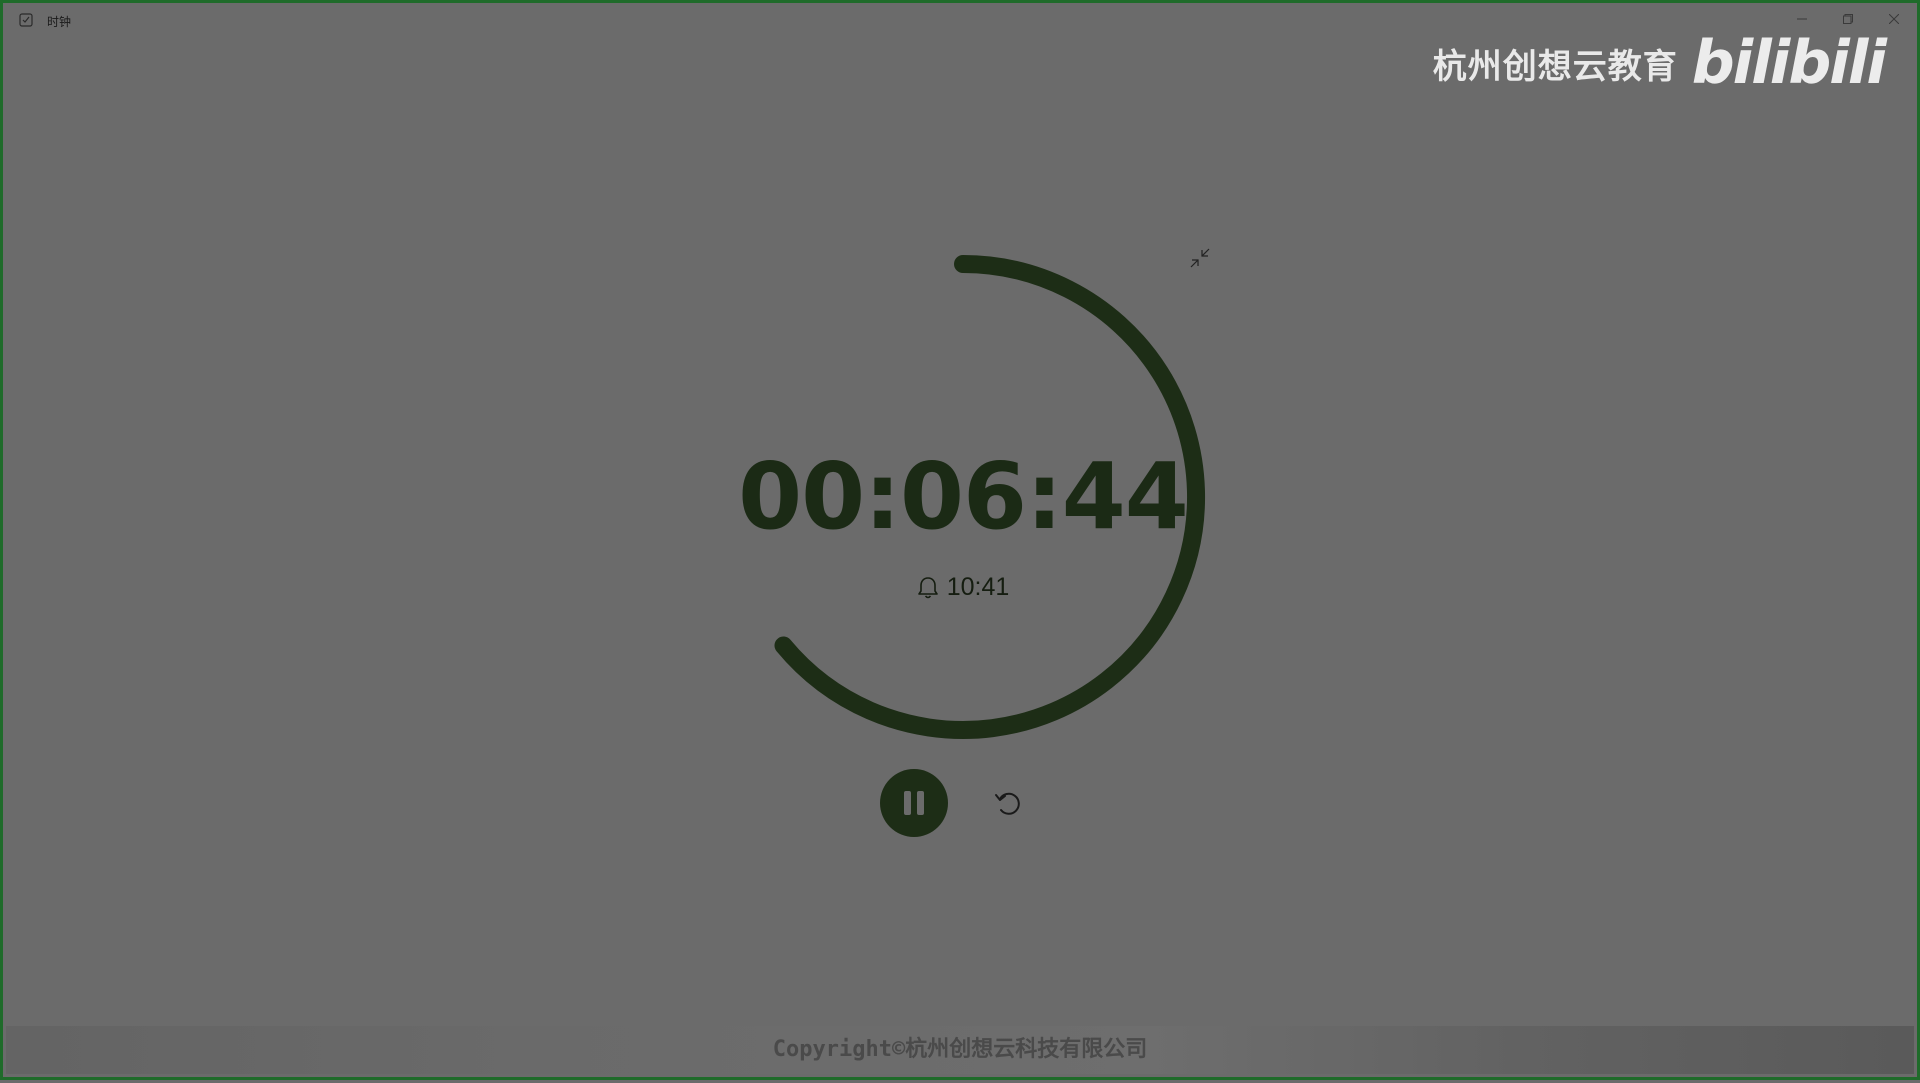  I want to click on copyright-text: Copyright©杭州创想云科技有限公司, so click(960, 1049).